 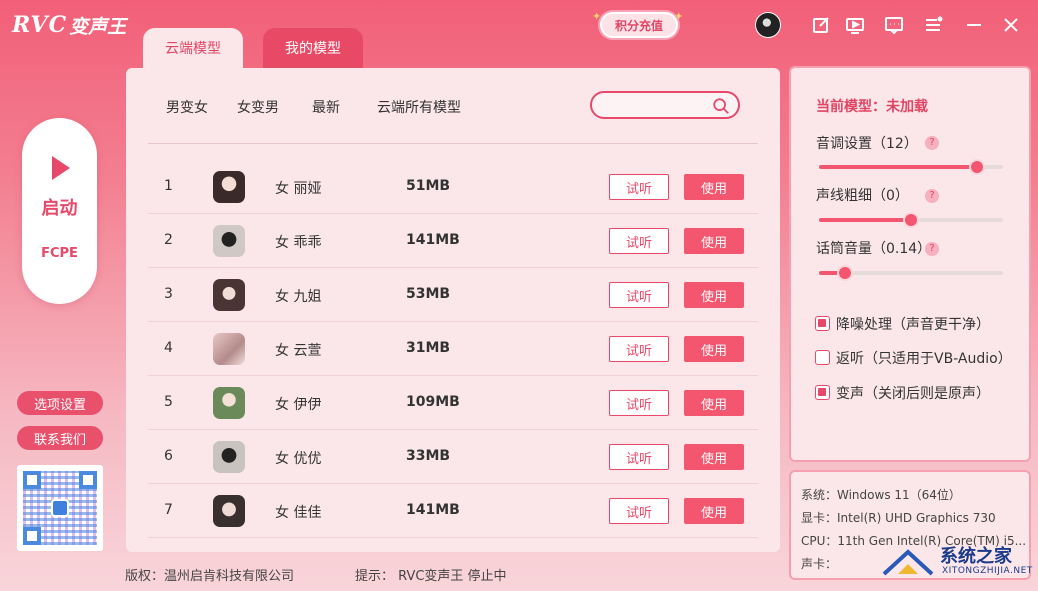 I want to click on watermark-title: 系统之家, so click(x=976, y=556).